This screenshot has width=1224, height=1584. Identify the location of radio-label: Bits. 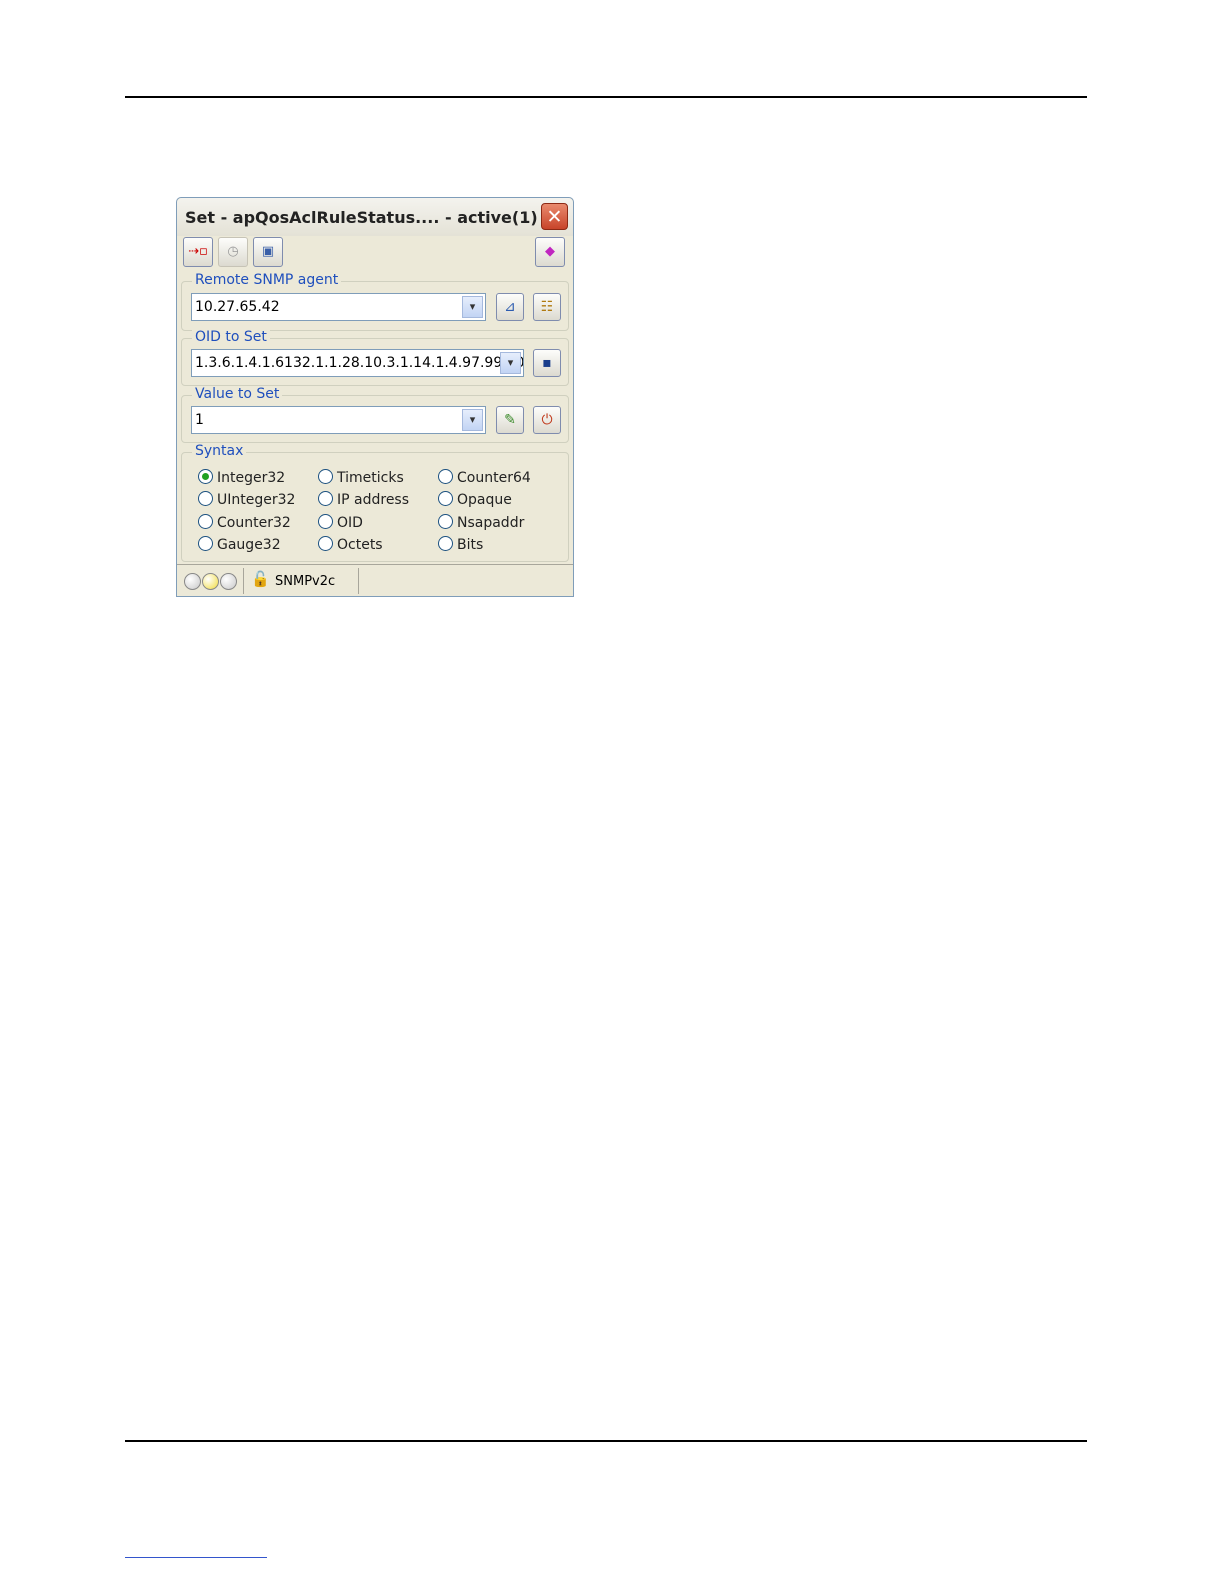
(470, 545).